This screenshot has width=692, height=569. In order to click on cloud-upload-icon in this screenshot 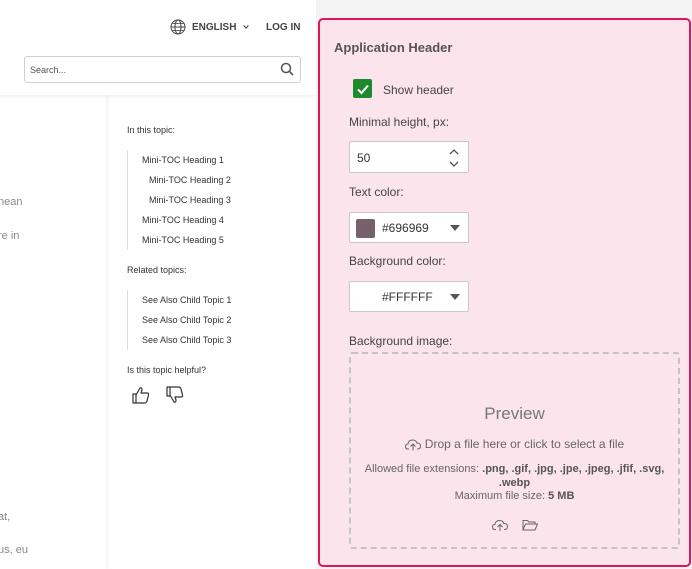, I will do `click(412, 444)`.